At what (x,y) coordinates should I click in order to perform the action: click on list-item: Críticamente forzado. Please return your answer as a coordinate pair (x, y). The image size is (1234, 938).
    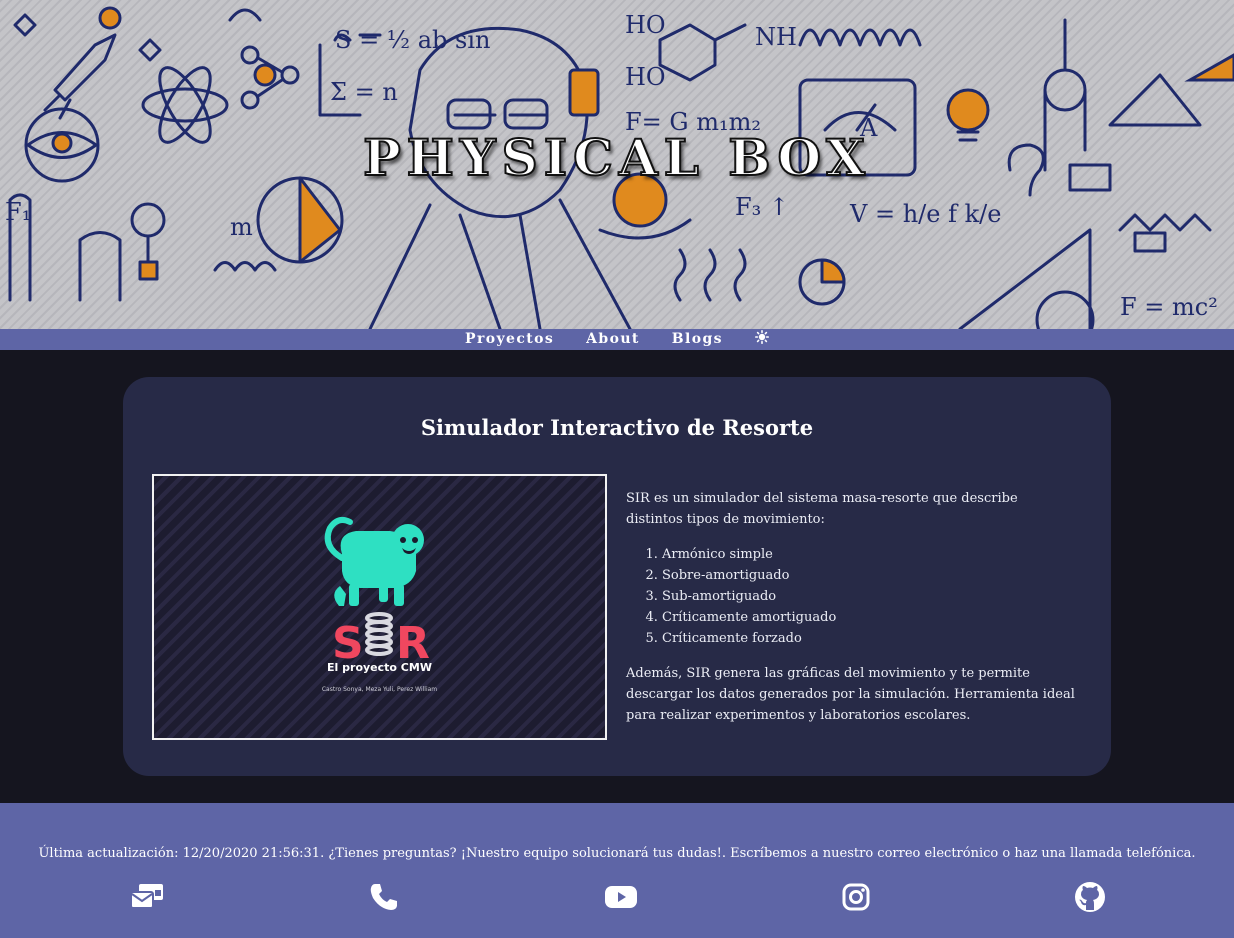
    Looking at the image, I should click on (869, 638).